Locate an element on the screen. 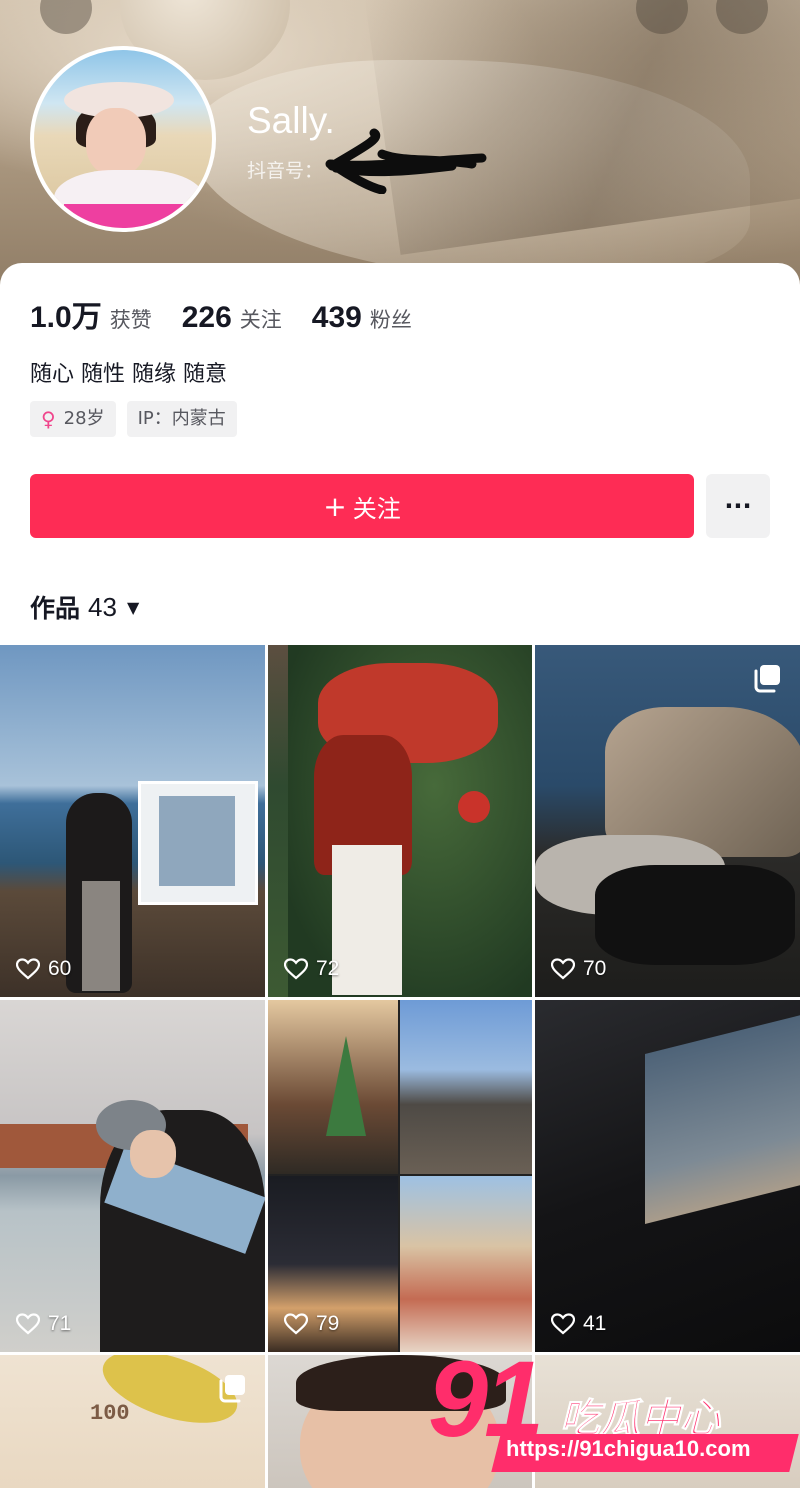 The height and width of the screenshot is (1488, 800). like-count: 60 is located at coordinates (43, 969).